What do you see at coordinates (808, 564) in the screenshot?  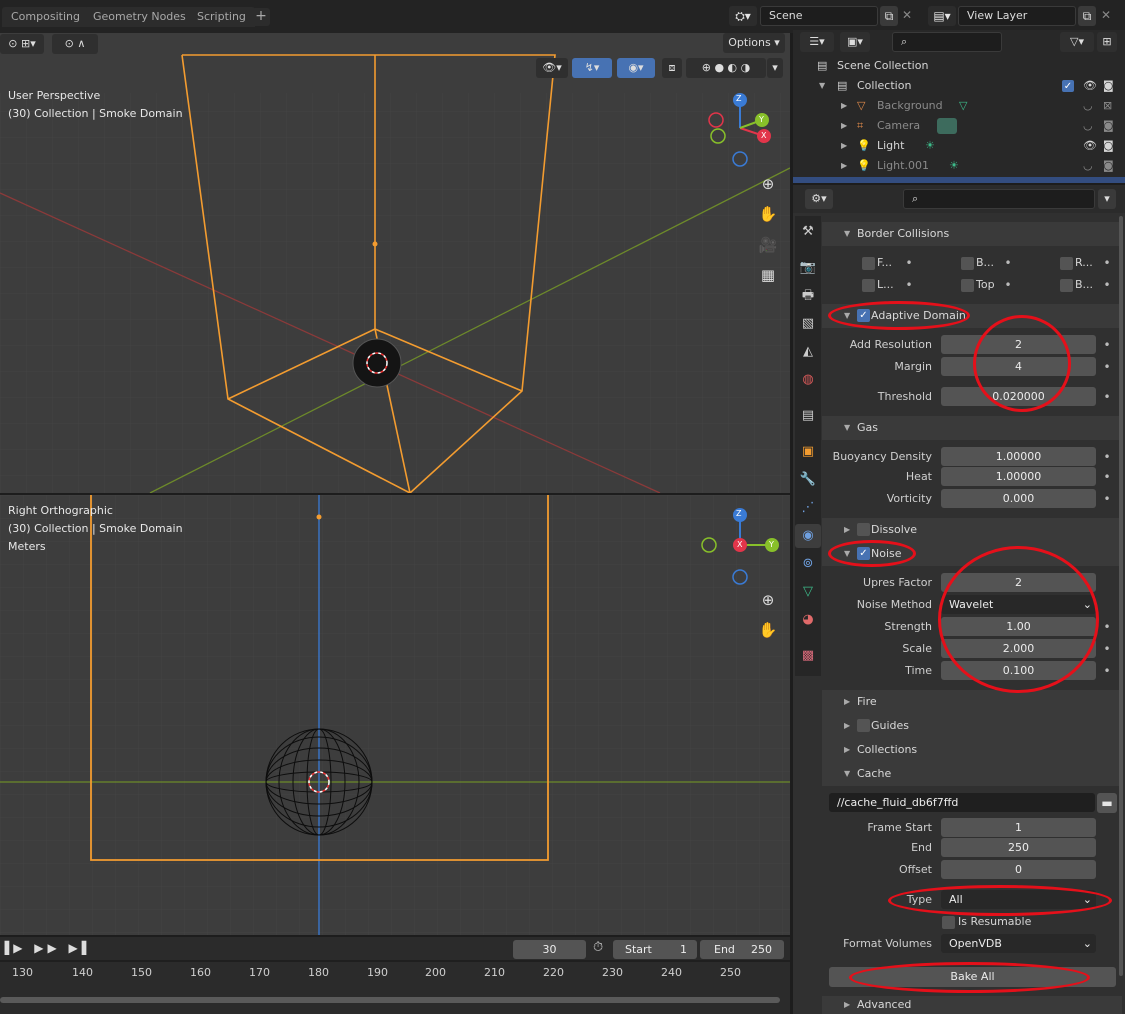 I see `constraints-tab-icon: ⊚` at bounding box center [808, 564].